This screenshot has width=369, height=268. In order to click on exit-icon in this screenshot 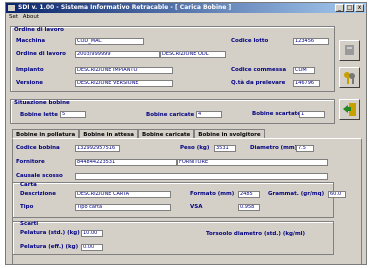, I will do `click(349, 109)`.